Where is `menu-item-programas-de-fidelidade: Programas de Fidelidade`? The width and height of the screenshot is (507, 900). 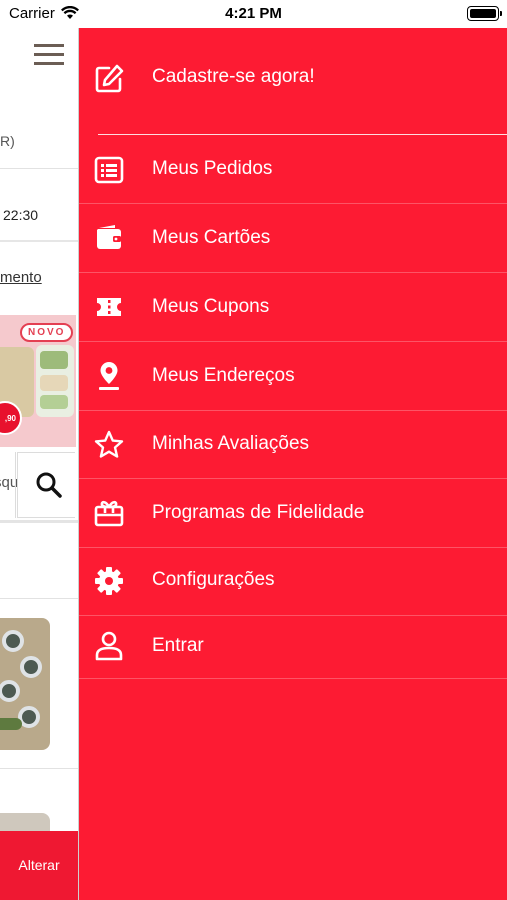 menu-item-programas-de-fidelidade: Programas de Fidelidade is located at coordinates (293, 513).